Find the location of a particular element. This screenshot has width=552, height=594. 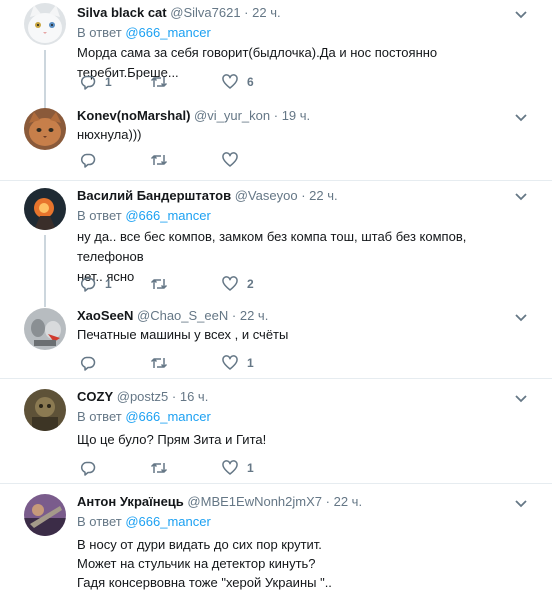

tweet-header: Василий Бандерштатов @Vaseyoo · 22 ч. is located at coordinates (207, 195).